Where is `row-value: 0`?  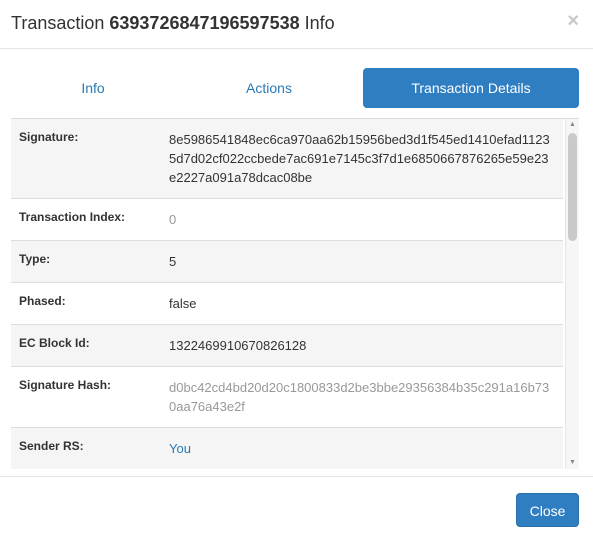
row-value: 0 is located at coordinates (366, 219).